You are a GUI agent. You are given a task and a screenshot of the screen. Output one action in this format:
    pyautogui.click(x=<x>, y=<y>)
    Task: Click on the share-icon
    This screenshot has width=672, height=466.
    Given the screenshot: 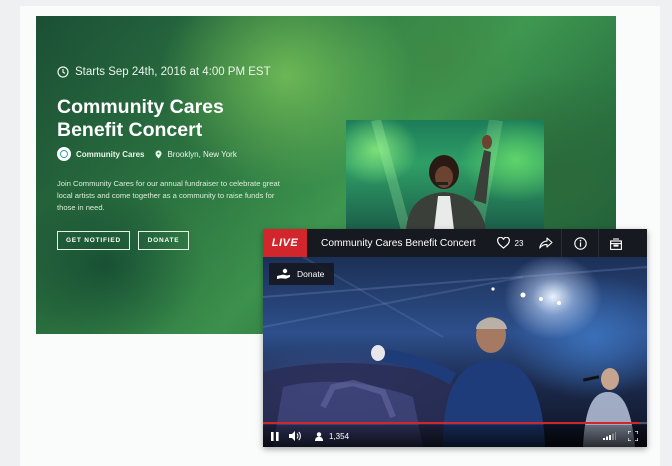 What is the action you would take?
    pyautogui.click(x=546, y=243)
    